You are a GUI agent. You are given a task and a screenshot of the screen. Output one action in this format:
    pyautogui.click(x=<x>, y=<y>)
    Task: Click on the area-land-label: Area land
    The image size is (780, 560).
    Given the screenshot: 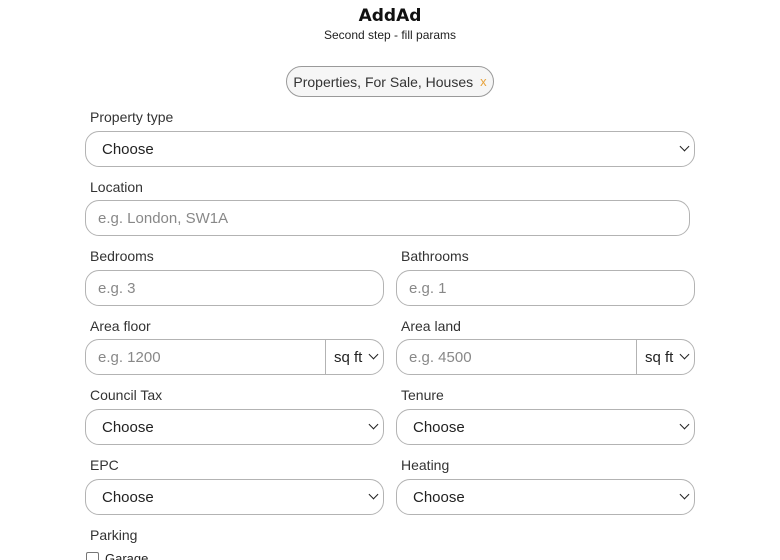 What is the action you would take?
    pyautogui.click(x=431, y=326)
    